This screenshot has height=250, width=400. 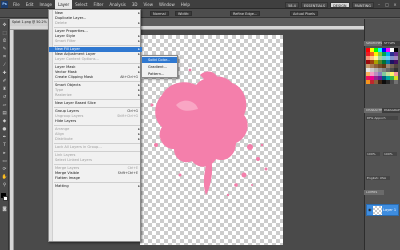 I want to click on lasso-tool-icon: ᘓ, so click(x=4, y=42).